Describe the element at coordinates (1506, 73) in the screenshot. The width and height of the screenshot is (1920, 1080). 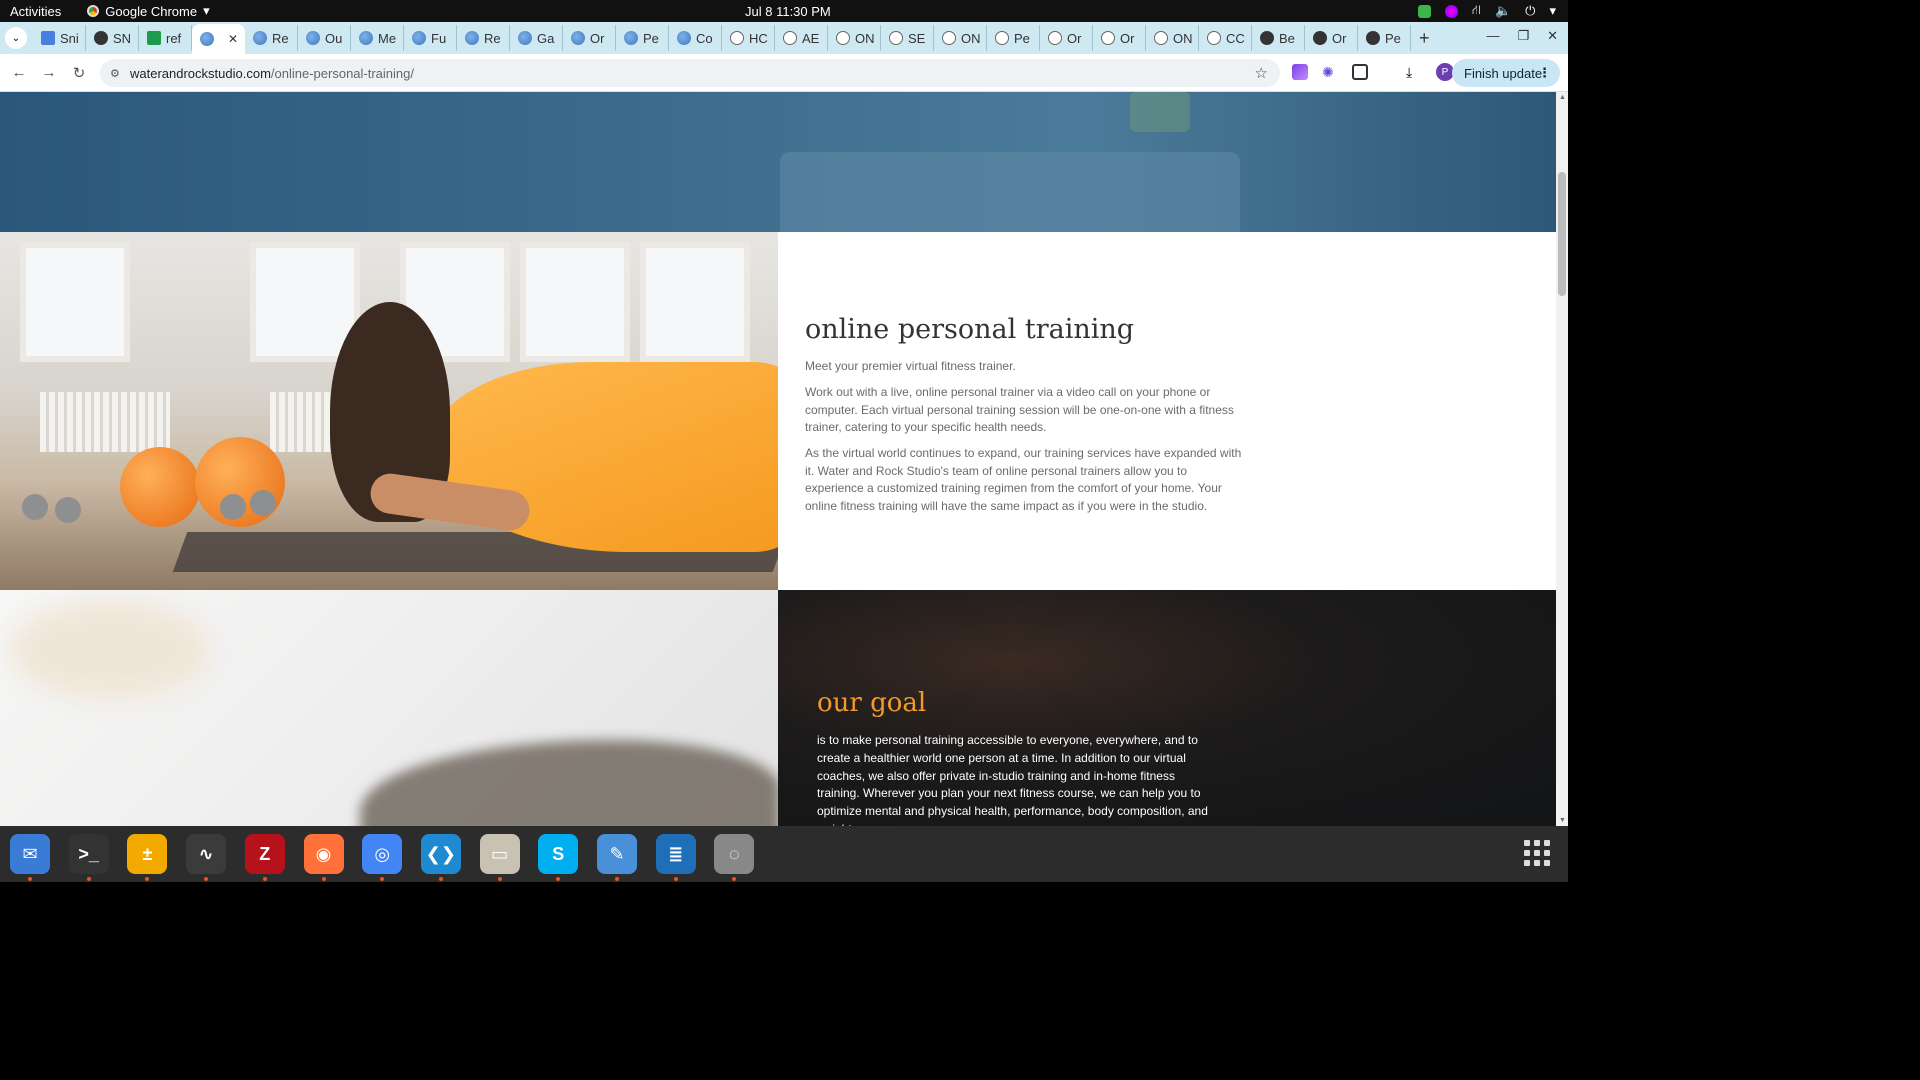
I see `finish-update-button: Finish update ⋮` at that location.